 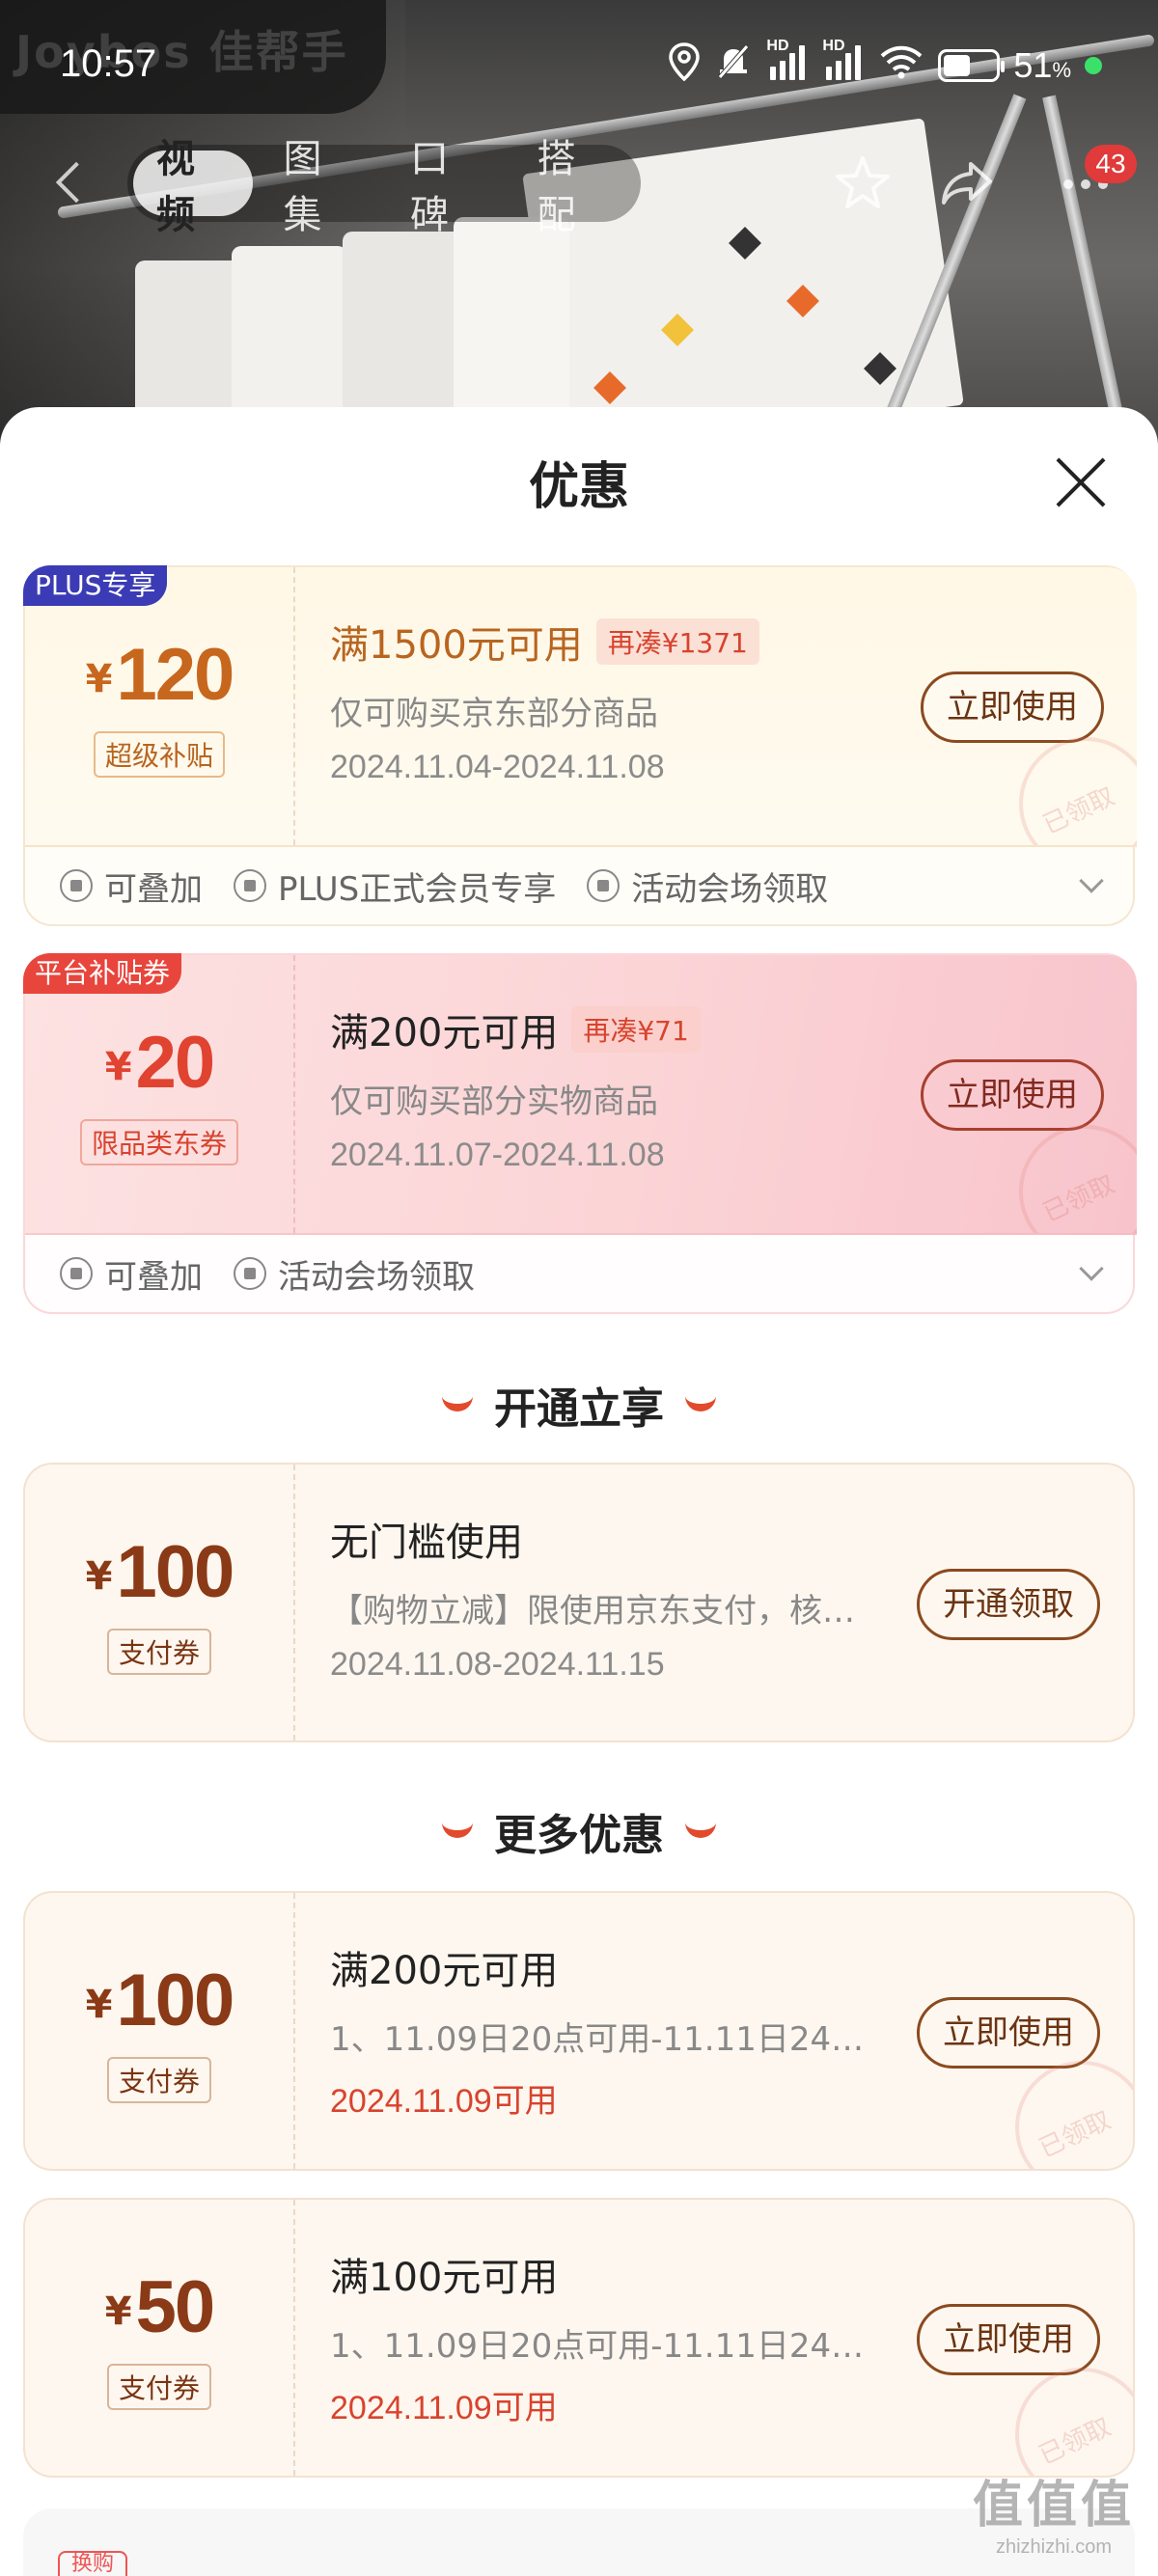 What do you see at coordinates (497, 767) in the screenshot?
I see `coupon-date: 2024.11.04-2024.11.08` at bounding box center [497, 767].